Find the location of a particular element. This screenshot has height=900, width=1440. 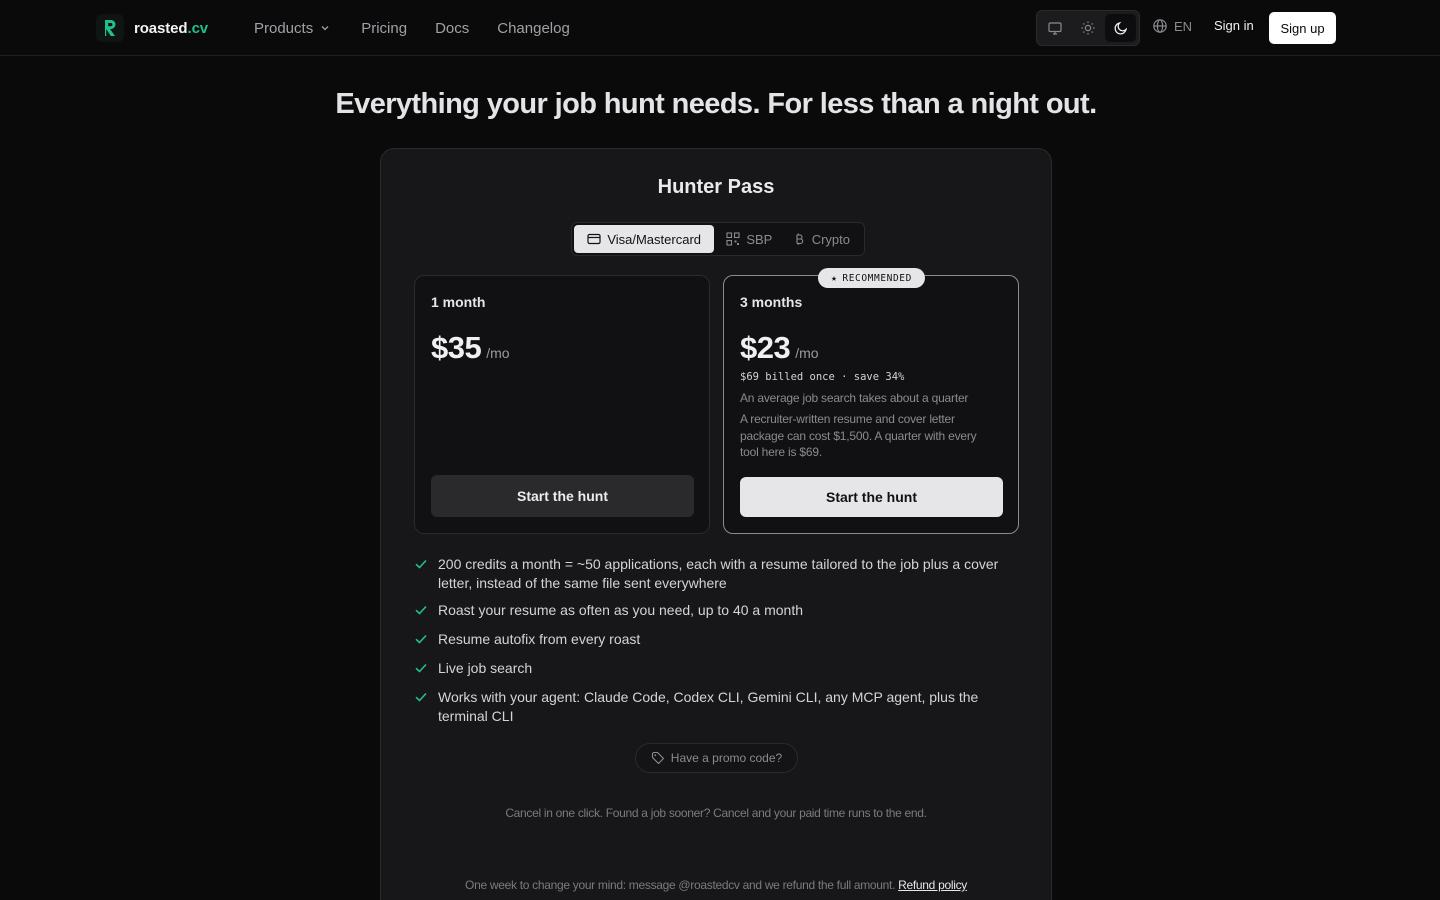

sun-icon is located at coordinates (1088, 28).